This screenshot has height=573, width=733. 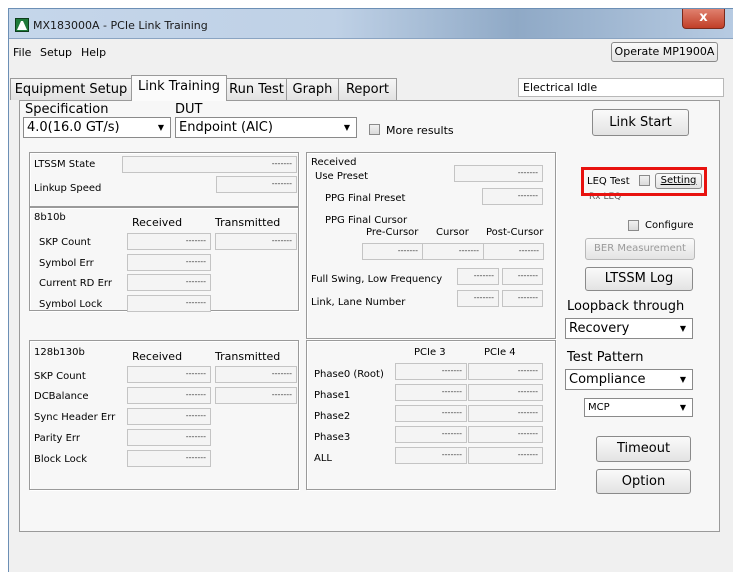 What do you see at coordinates (169, 303) in the screenshot?
I see `8b10b-symbol-lock-received: -------` at bounding box center [169, 303].